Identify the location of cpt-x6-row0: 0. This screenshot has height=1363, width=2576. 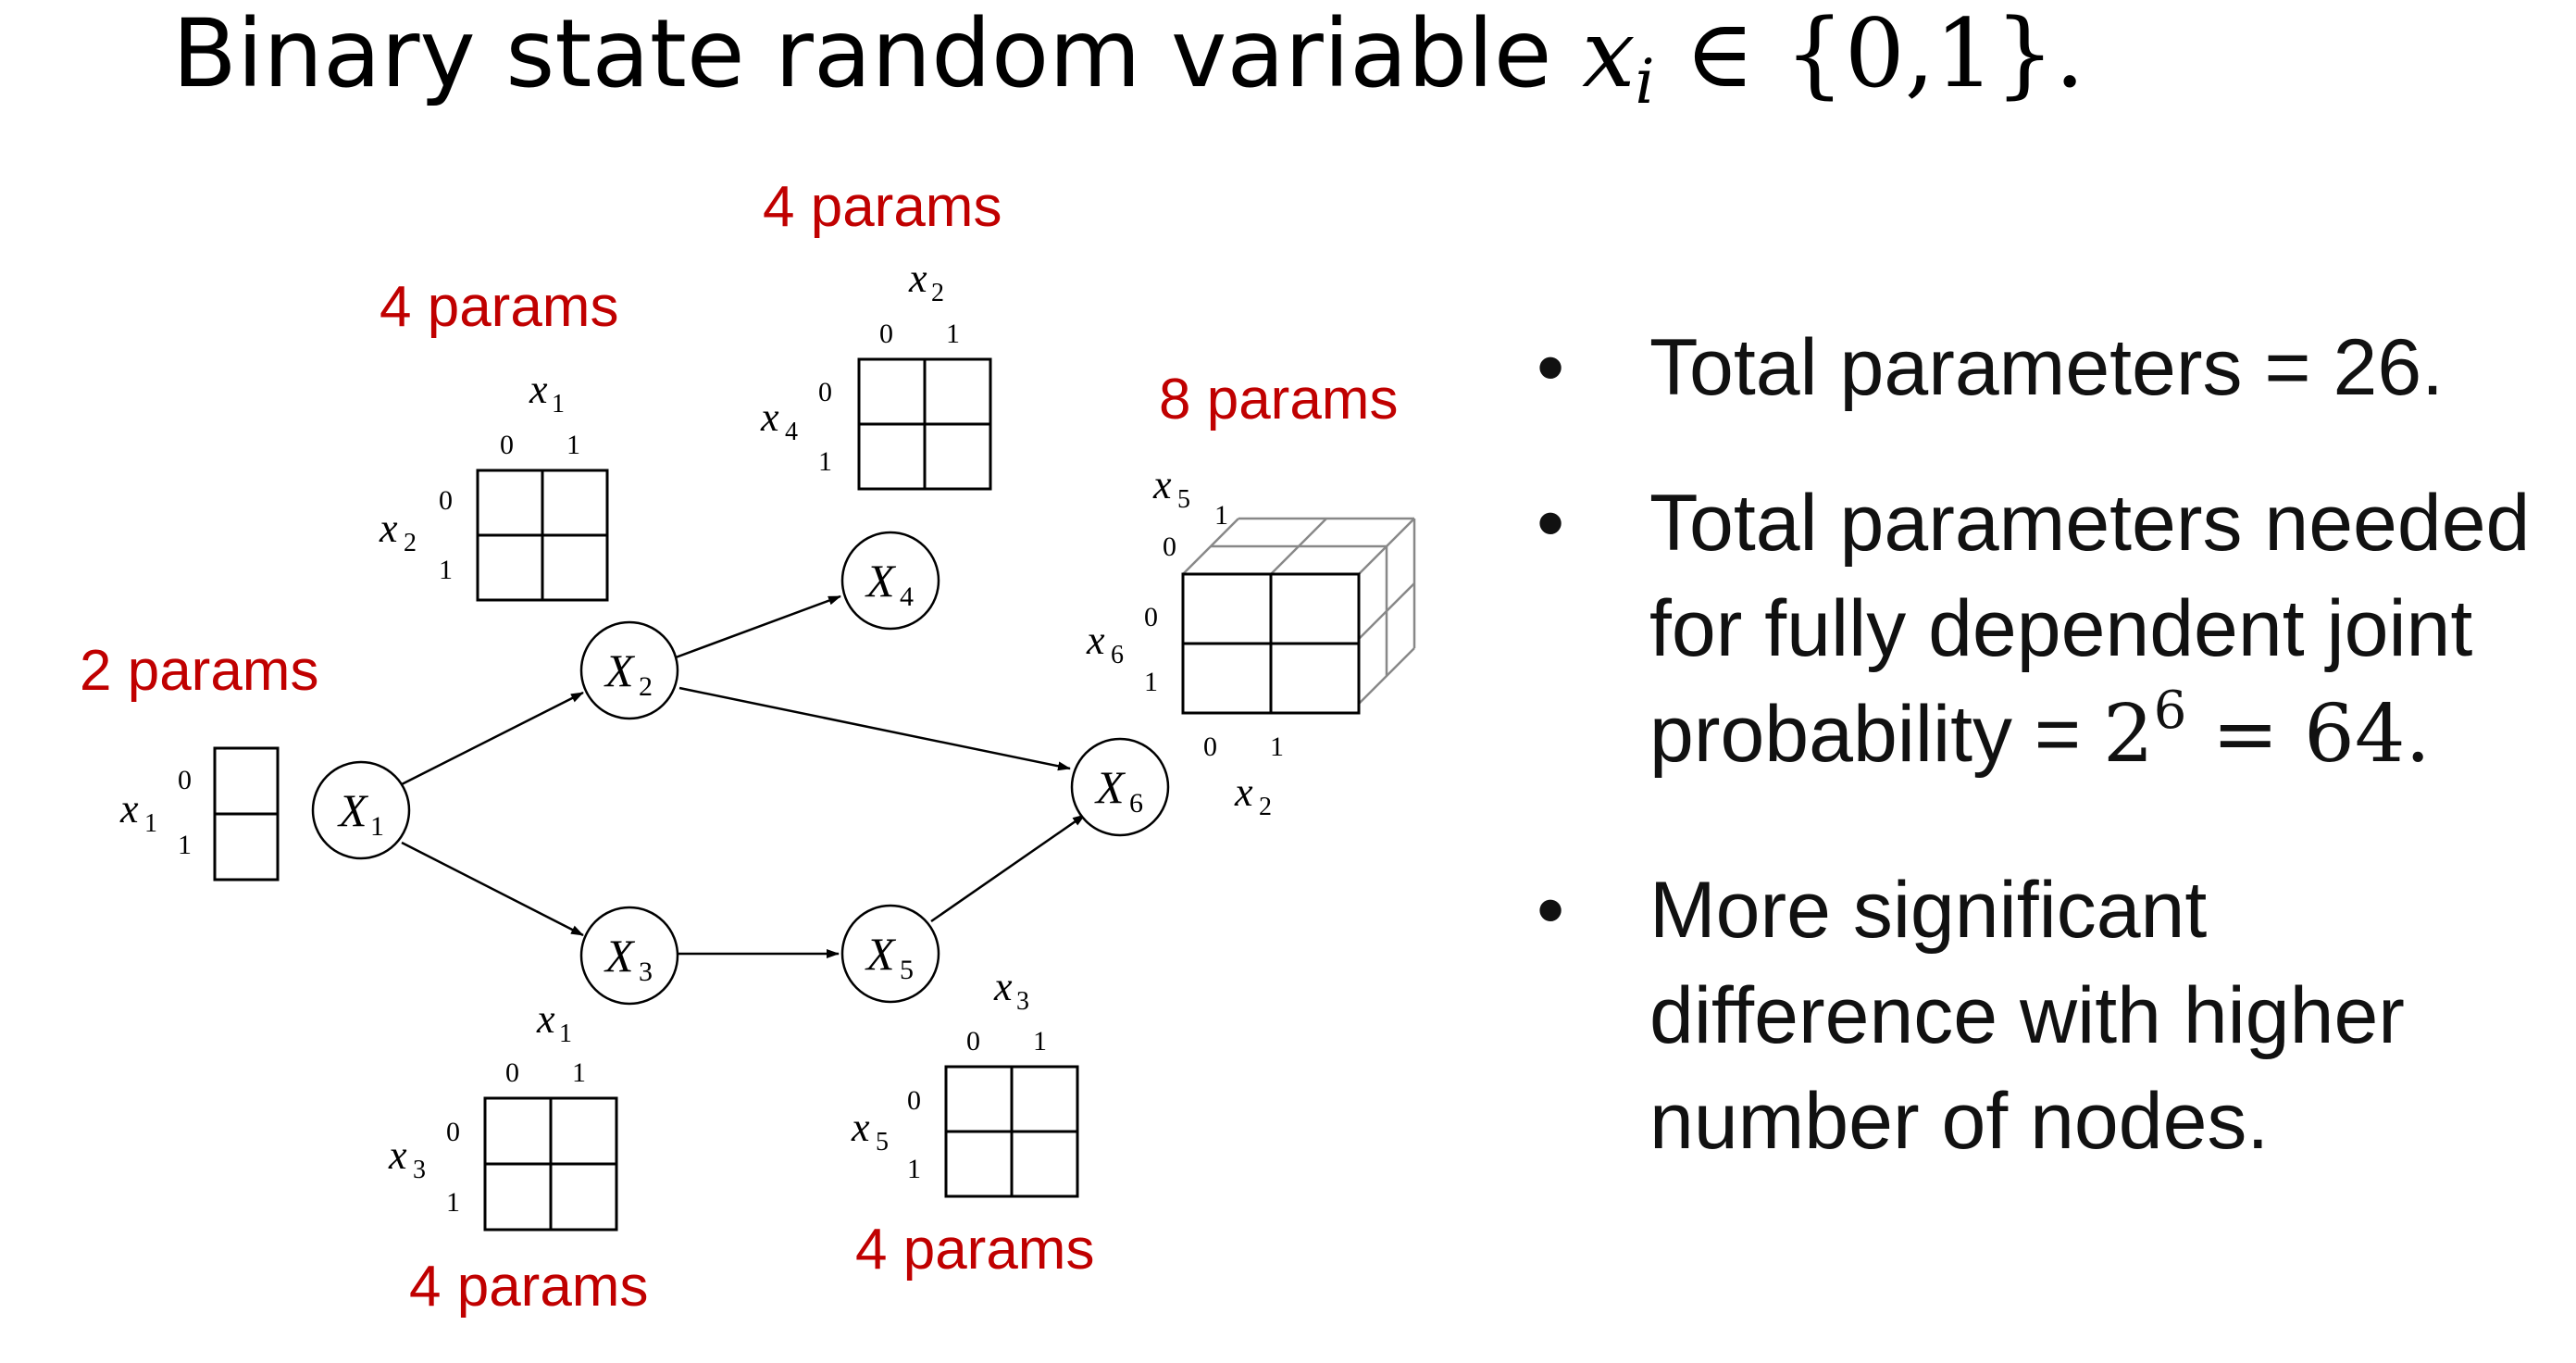
(1151, 617).